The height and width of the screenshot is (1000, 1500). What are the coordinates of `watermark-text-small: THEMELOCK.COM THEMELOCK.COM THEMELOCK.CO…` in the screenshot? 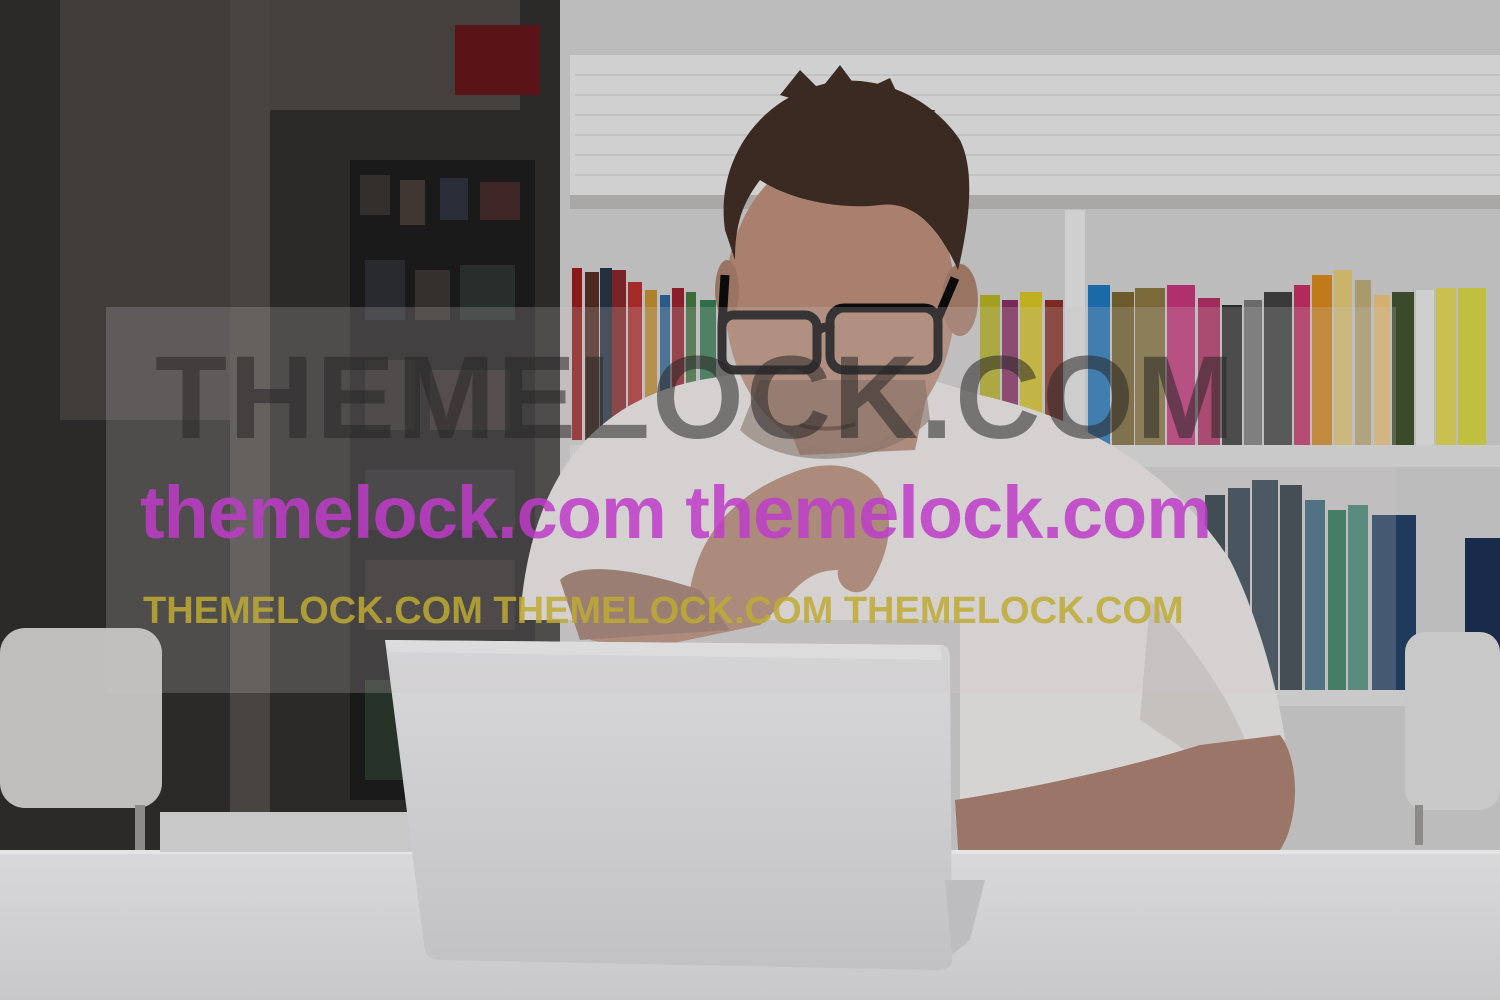 It's located at (663, 611).